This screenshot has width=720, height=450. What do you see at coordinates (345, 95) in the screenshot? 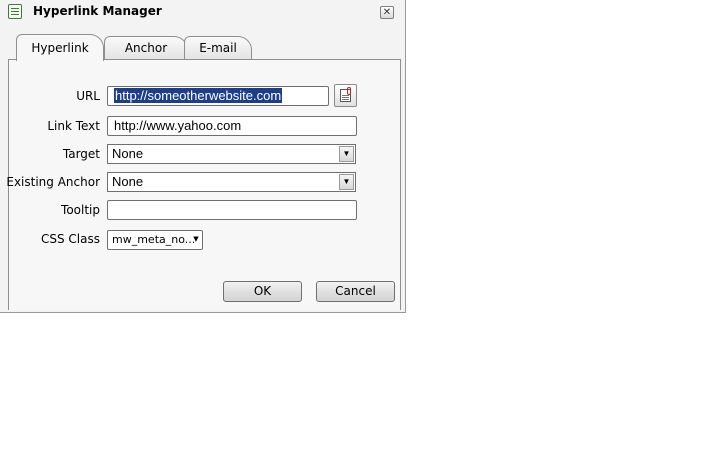
I see `browse-link-button` at bounding box center [345, 95].